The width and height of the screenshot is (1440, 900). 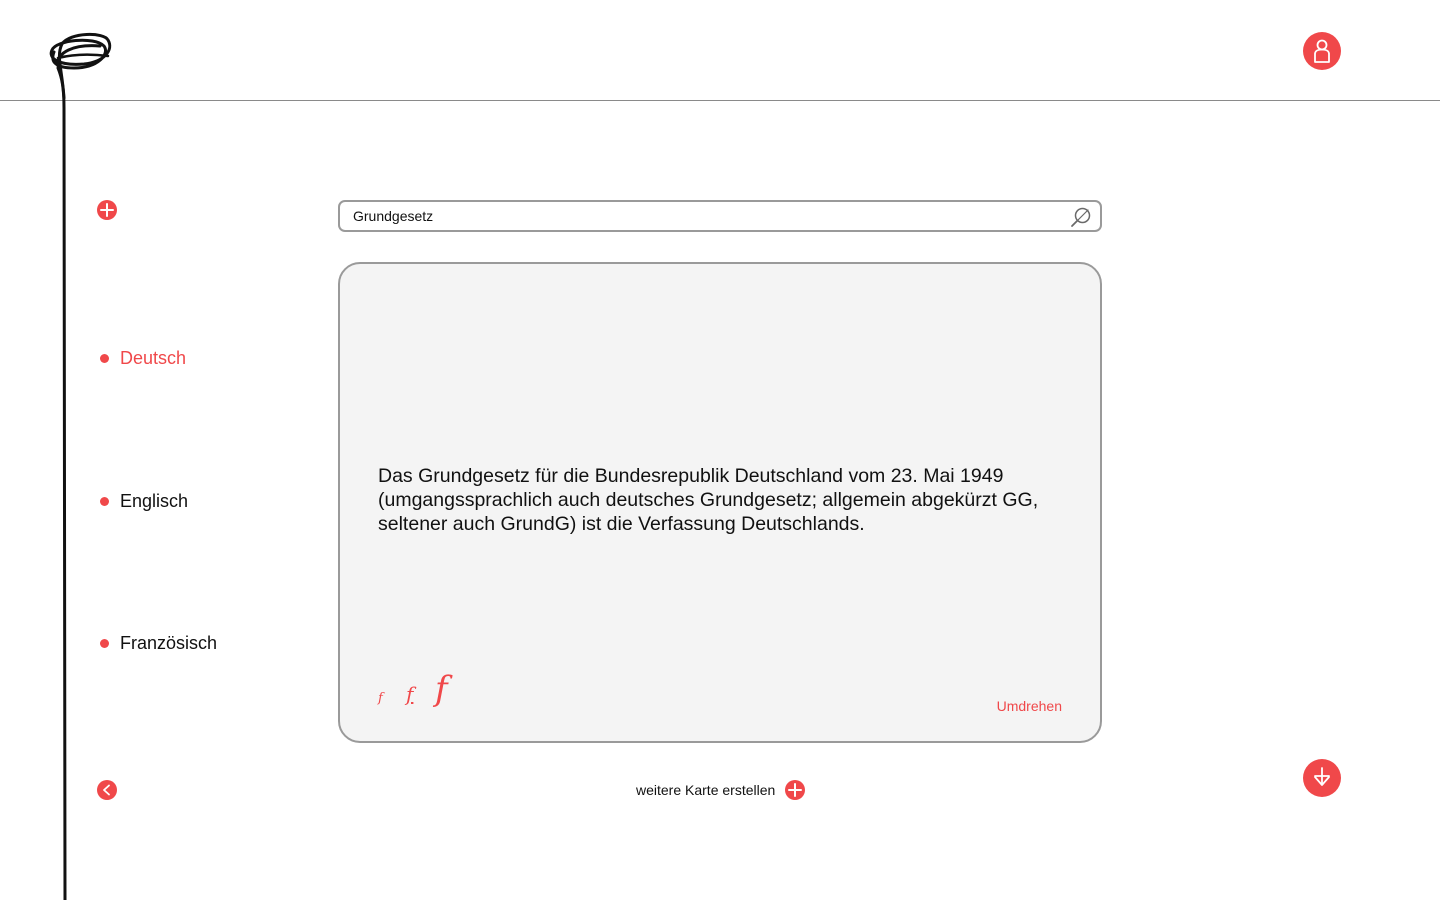 I want to click on language-item-franzoesisch: Französisch, so click(x=158, y=643).